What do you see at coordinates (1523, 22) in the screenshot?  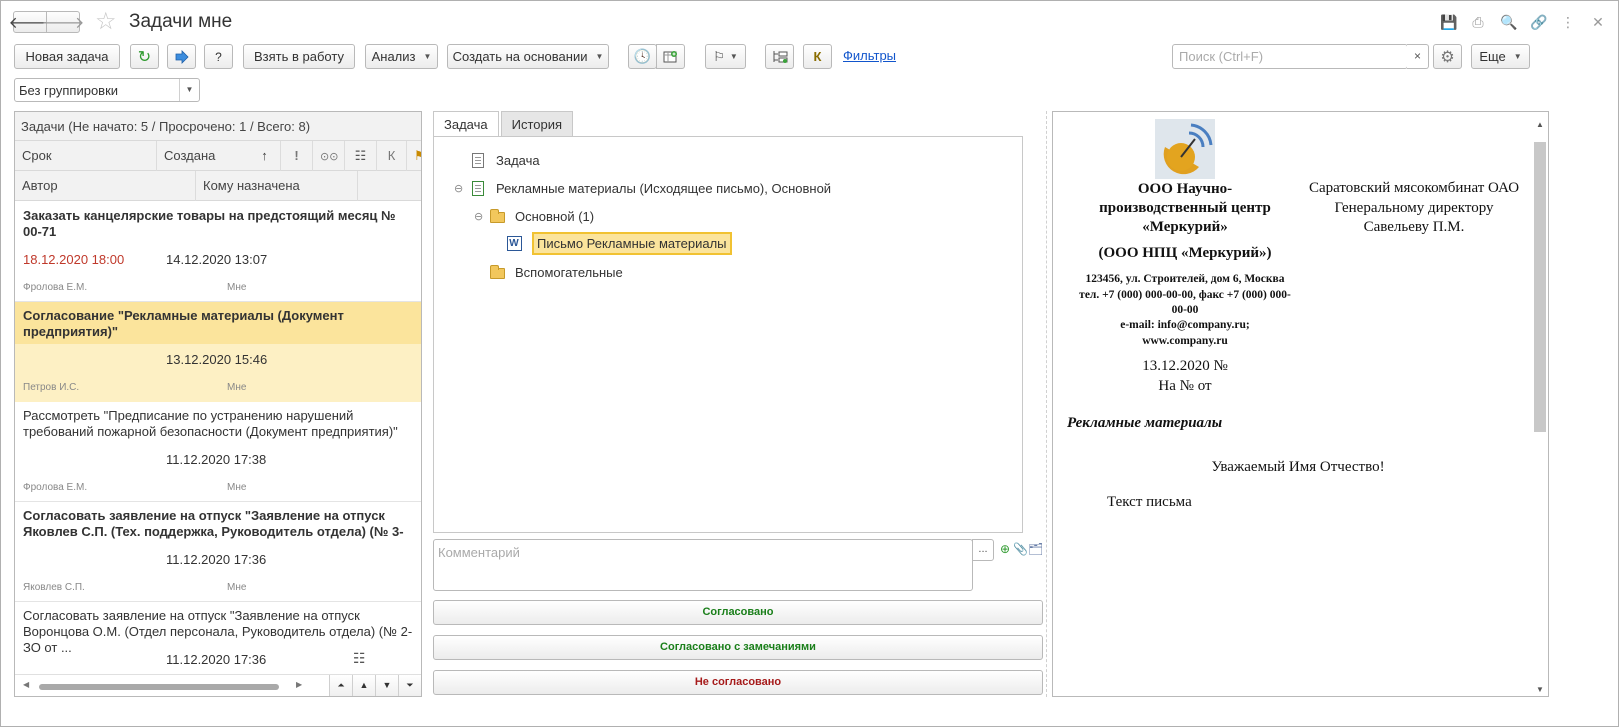 I see `title-actions: 💾 ⎙ 🔍 🔗 ⋮ ✕` at bounding box center [1523, 22].